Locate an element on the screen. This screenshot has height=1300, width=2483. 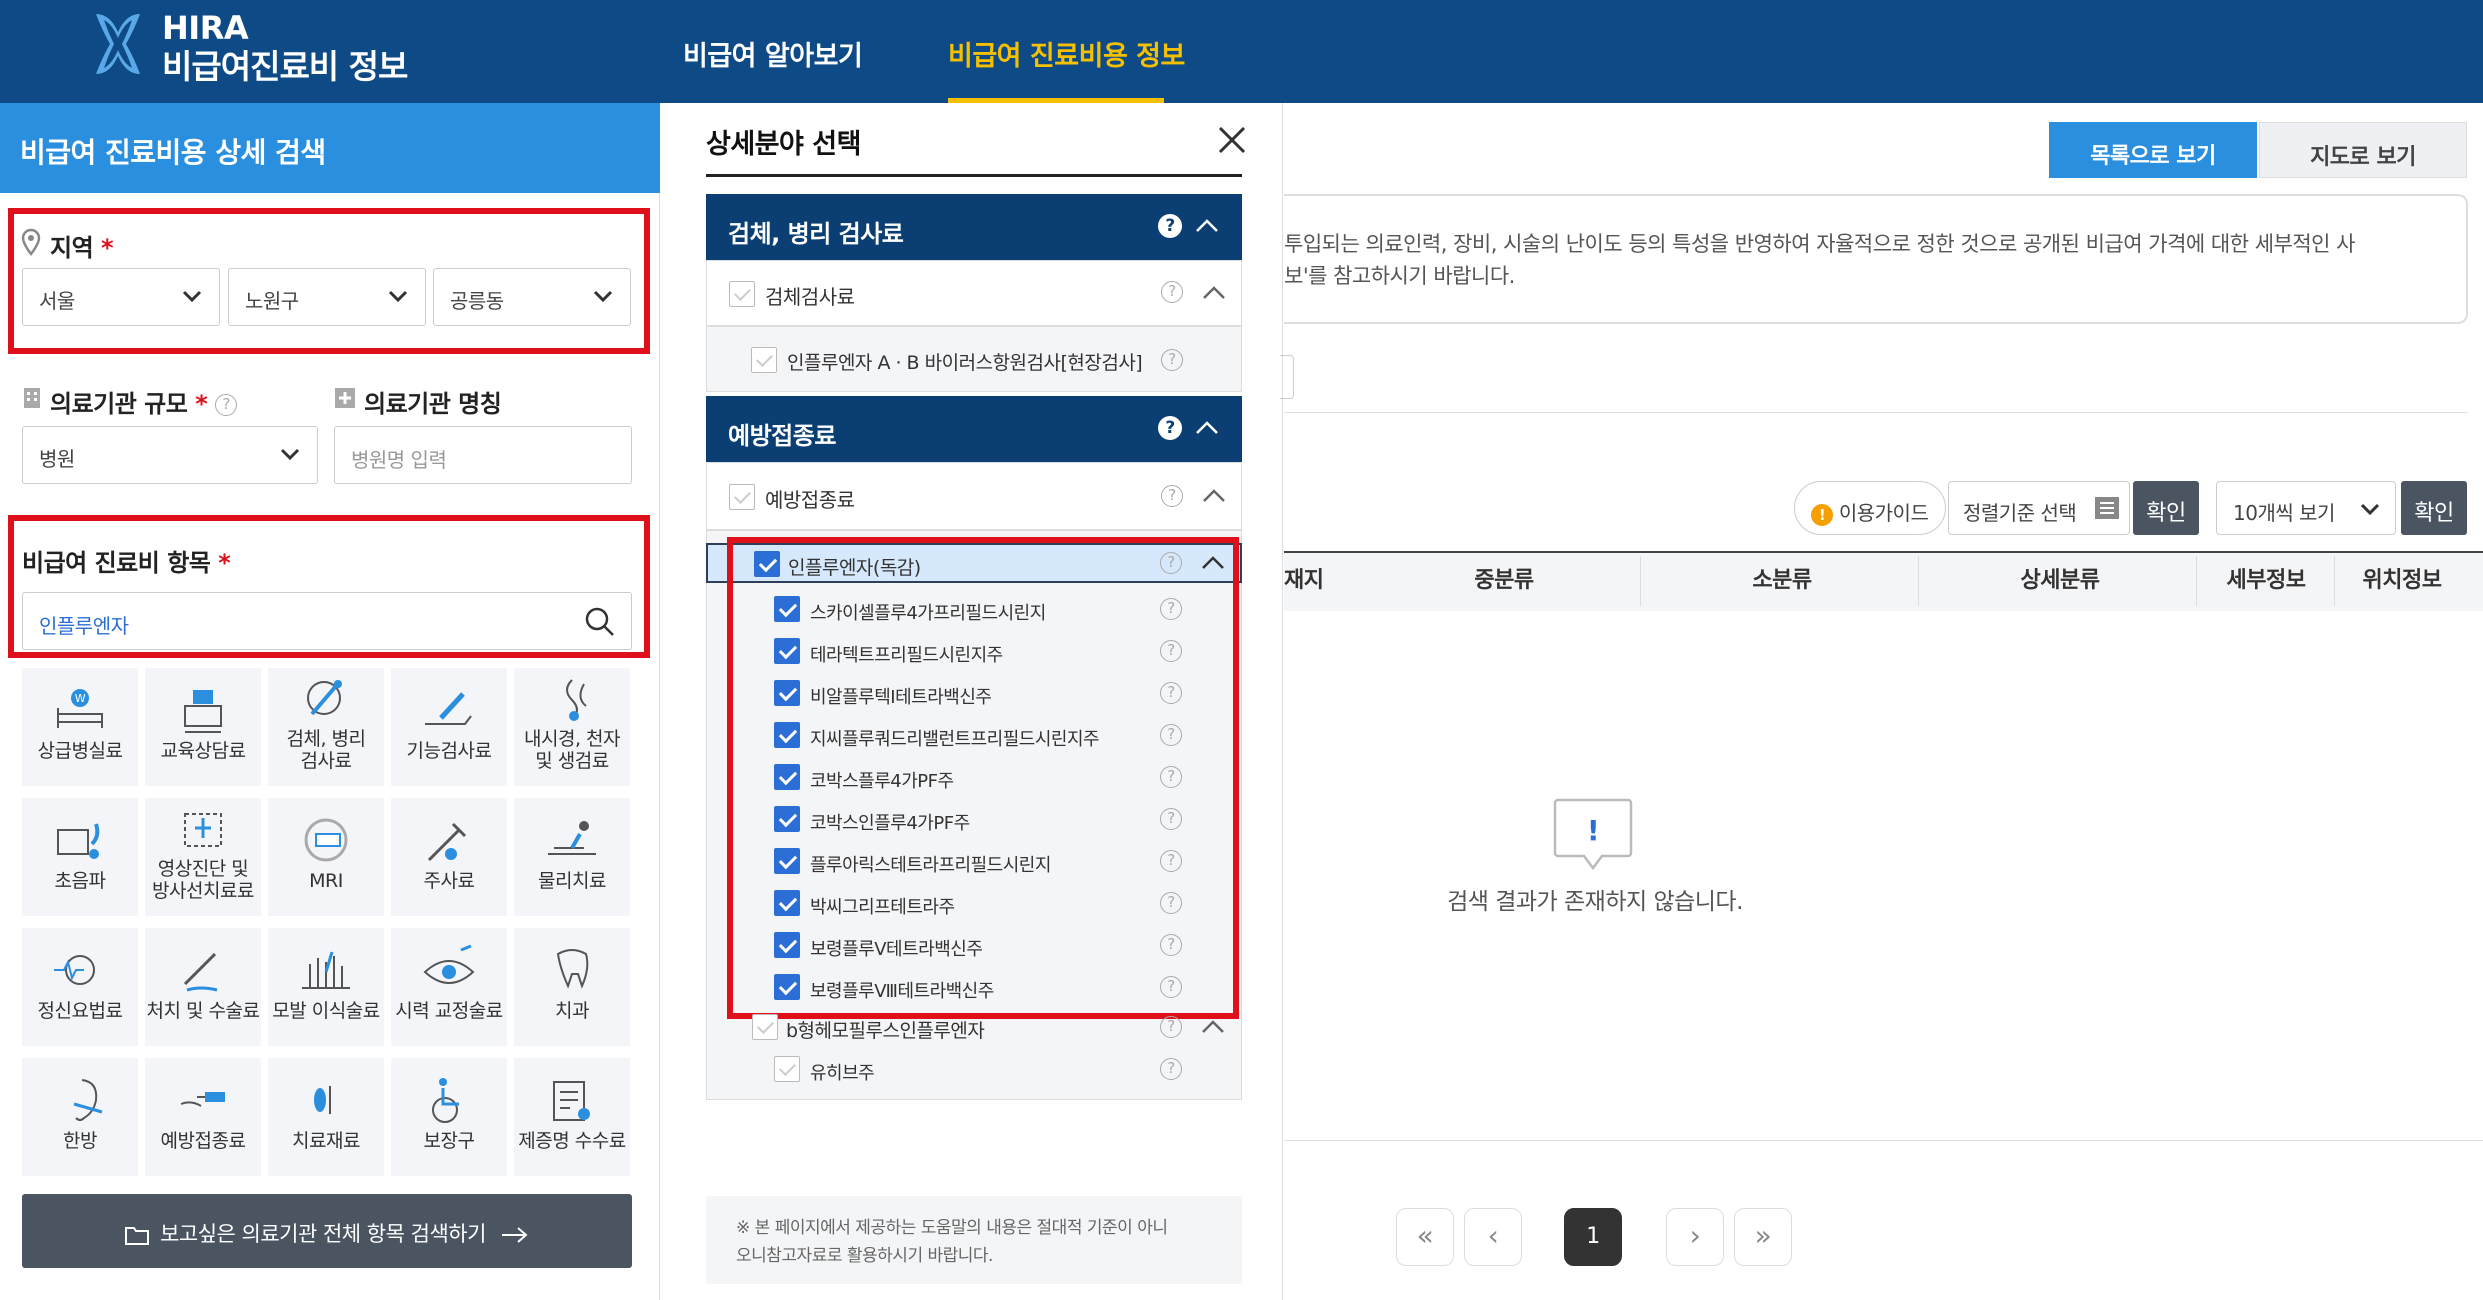
category-tile: 교육상담료 is located at coordinates (203, 727).